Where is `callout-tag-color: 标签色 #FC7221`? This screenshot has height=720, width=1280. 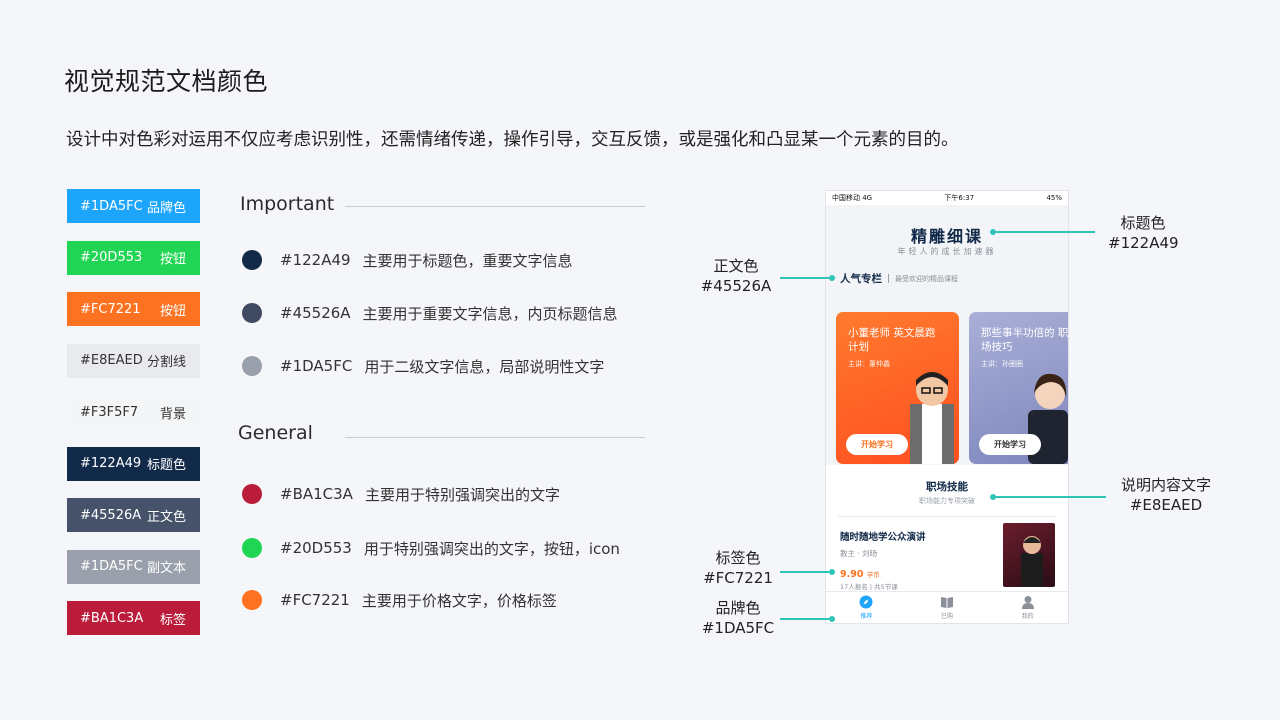
callout-tag-color: 标签色 #FC7221 is located at coordinates (738, 568).